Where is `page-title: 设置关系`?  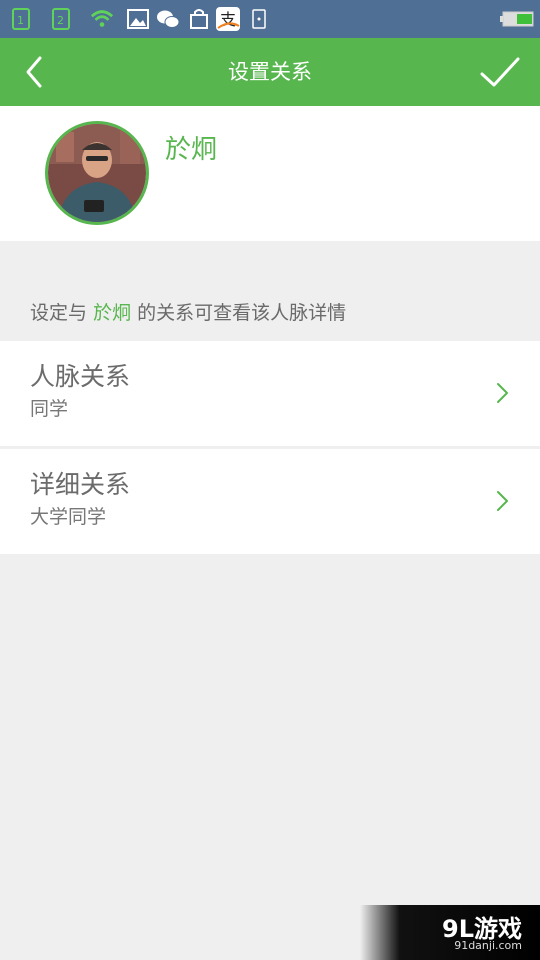 page-title: 设置关系 is located at coordinates (270, 72).